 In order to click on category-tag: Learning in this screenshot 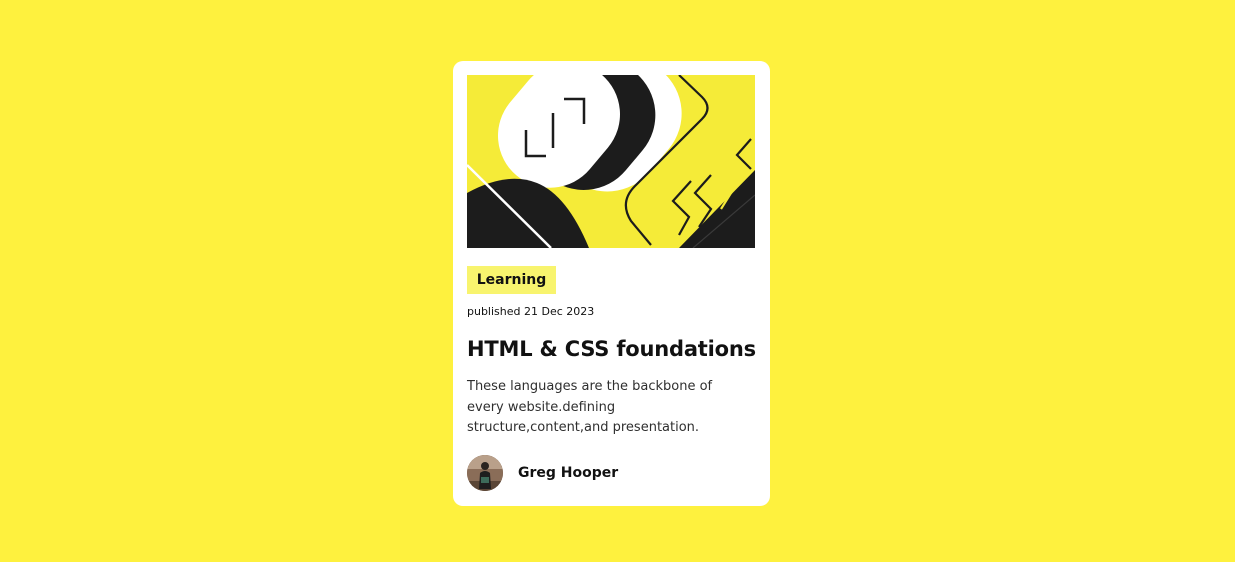, I will do `click(511, 280)`.